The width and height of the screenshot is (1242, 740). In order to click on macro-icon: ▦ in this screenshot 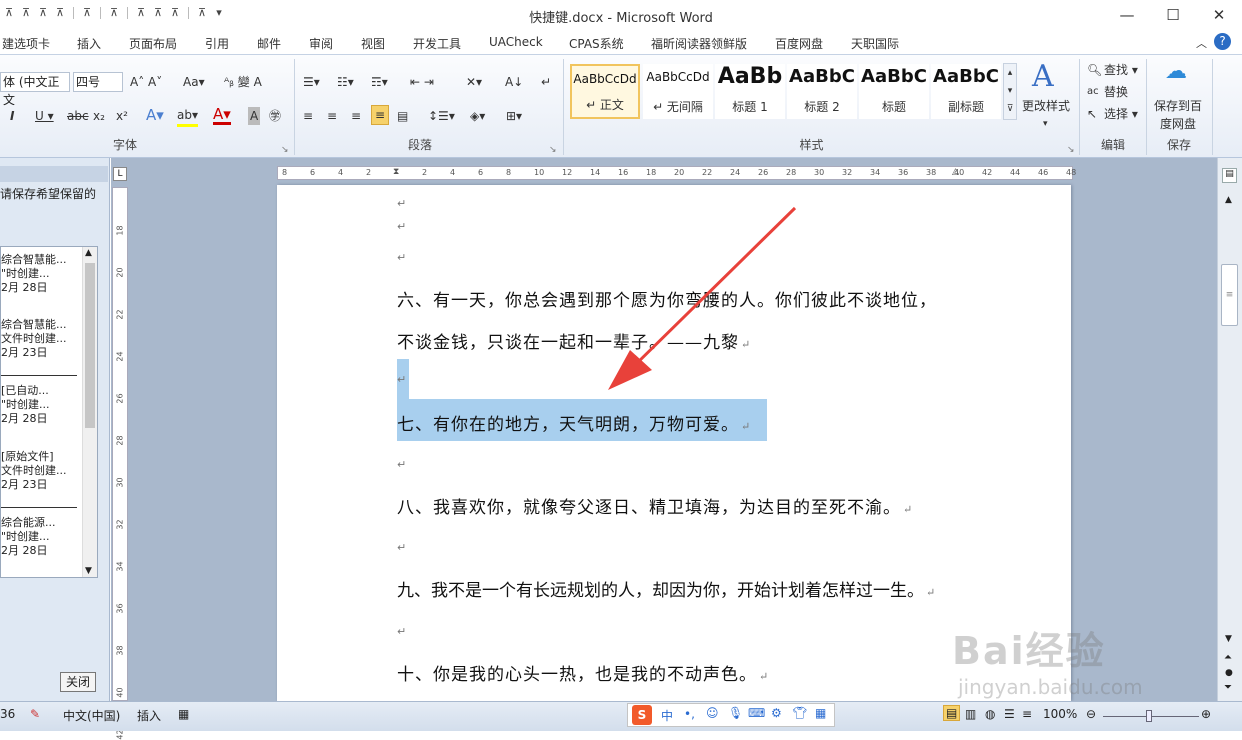, I will do `click(183, 714)`.